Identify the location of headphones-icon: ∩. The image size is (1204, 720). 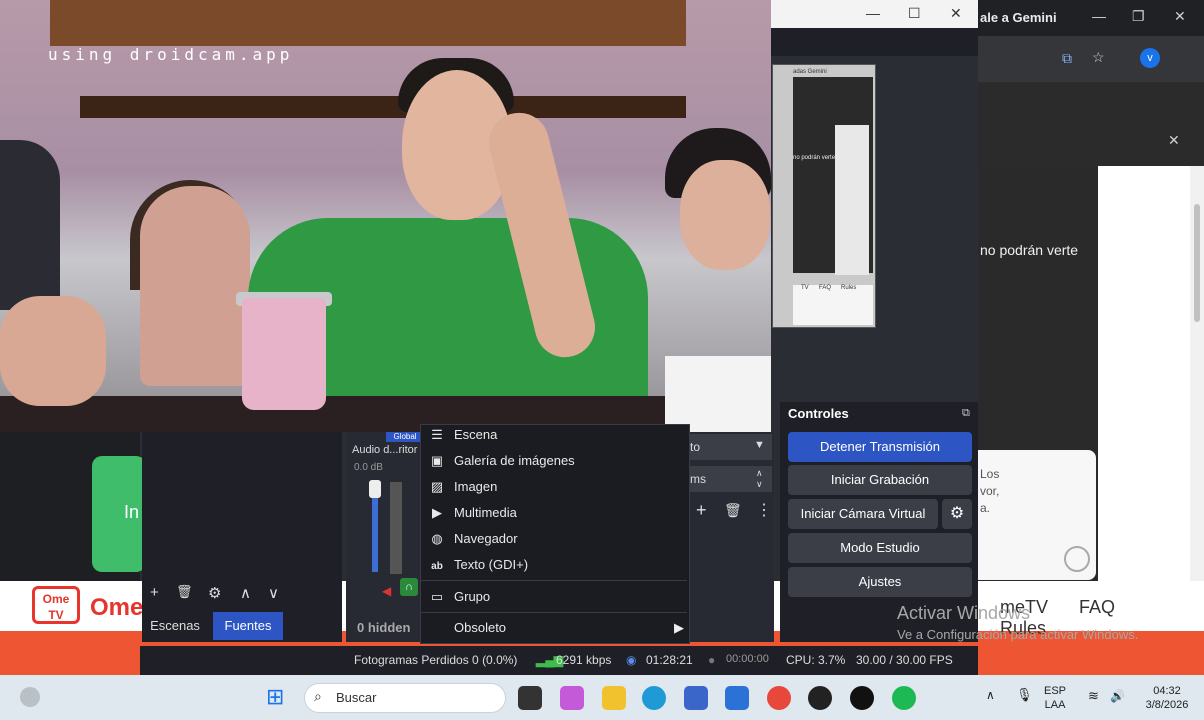
(409, 587).